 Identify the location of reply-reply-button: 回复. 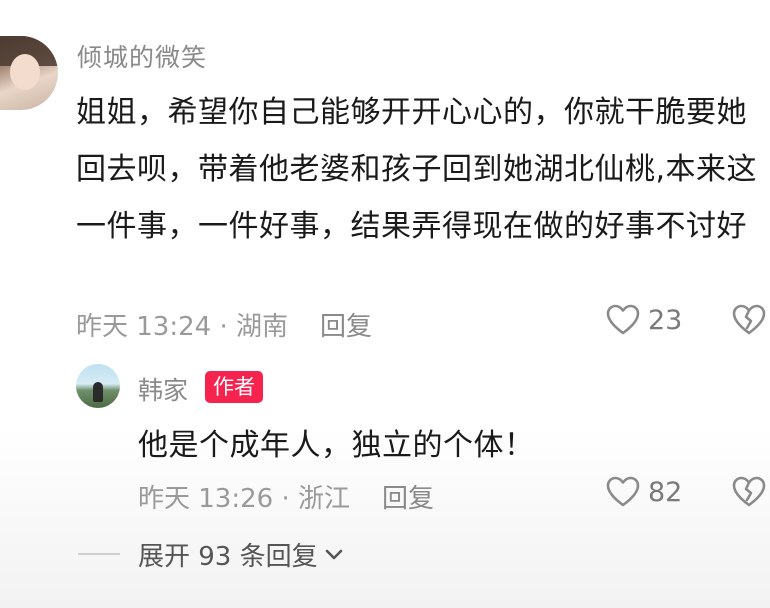
(408, 496).